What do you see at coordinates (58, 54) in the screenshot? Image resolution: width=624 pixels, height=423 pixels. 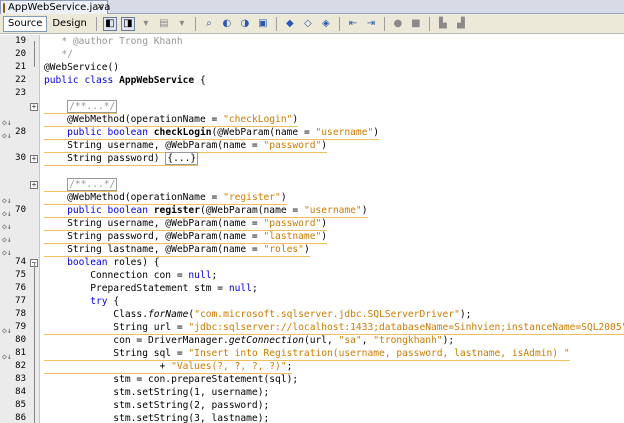 I see `code-text: */` at bounding box center [58, 54].